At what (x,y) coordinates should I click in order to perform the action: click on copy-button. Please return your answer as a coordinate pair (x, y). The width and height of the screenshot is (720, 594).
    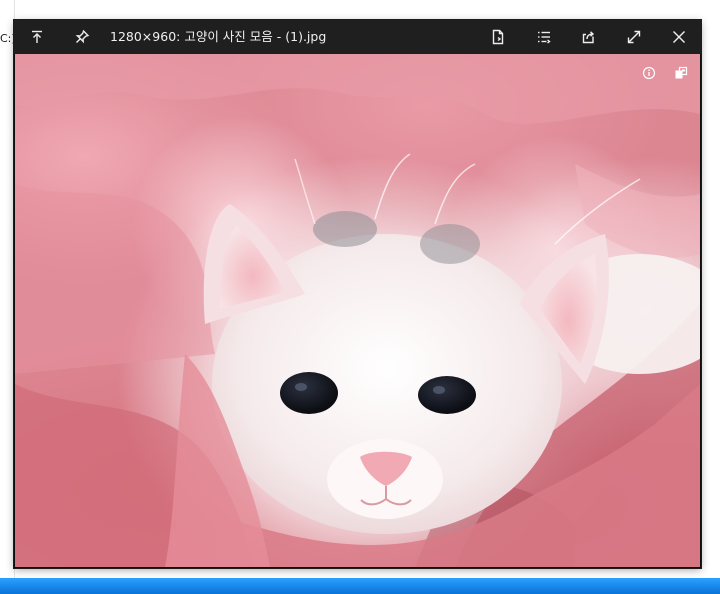
    Looking at the image, I should click on (681, 73).